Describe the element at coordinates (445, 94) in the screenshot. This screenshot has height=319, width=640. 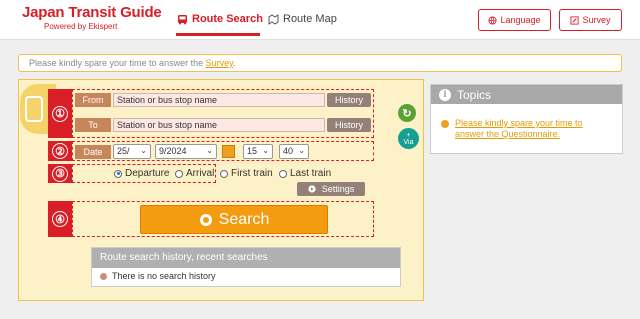
I see `info-icon: i` at that location.